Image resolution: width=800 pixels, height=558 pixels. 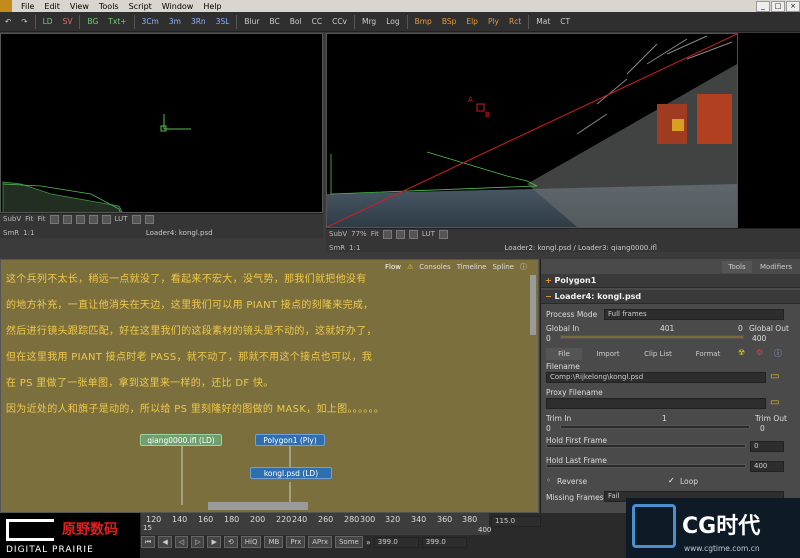 I want to click on trim-out-value: 0, so click(x=762, y=428).